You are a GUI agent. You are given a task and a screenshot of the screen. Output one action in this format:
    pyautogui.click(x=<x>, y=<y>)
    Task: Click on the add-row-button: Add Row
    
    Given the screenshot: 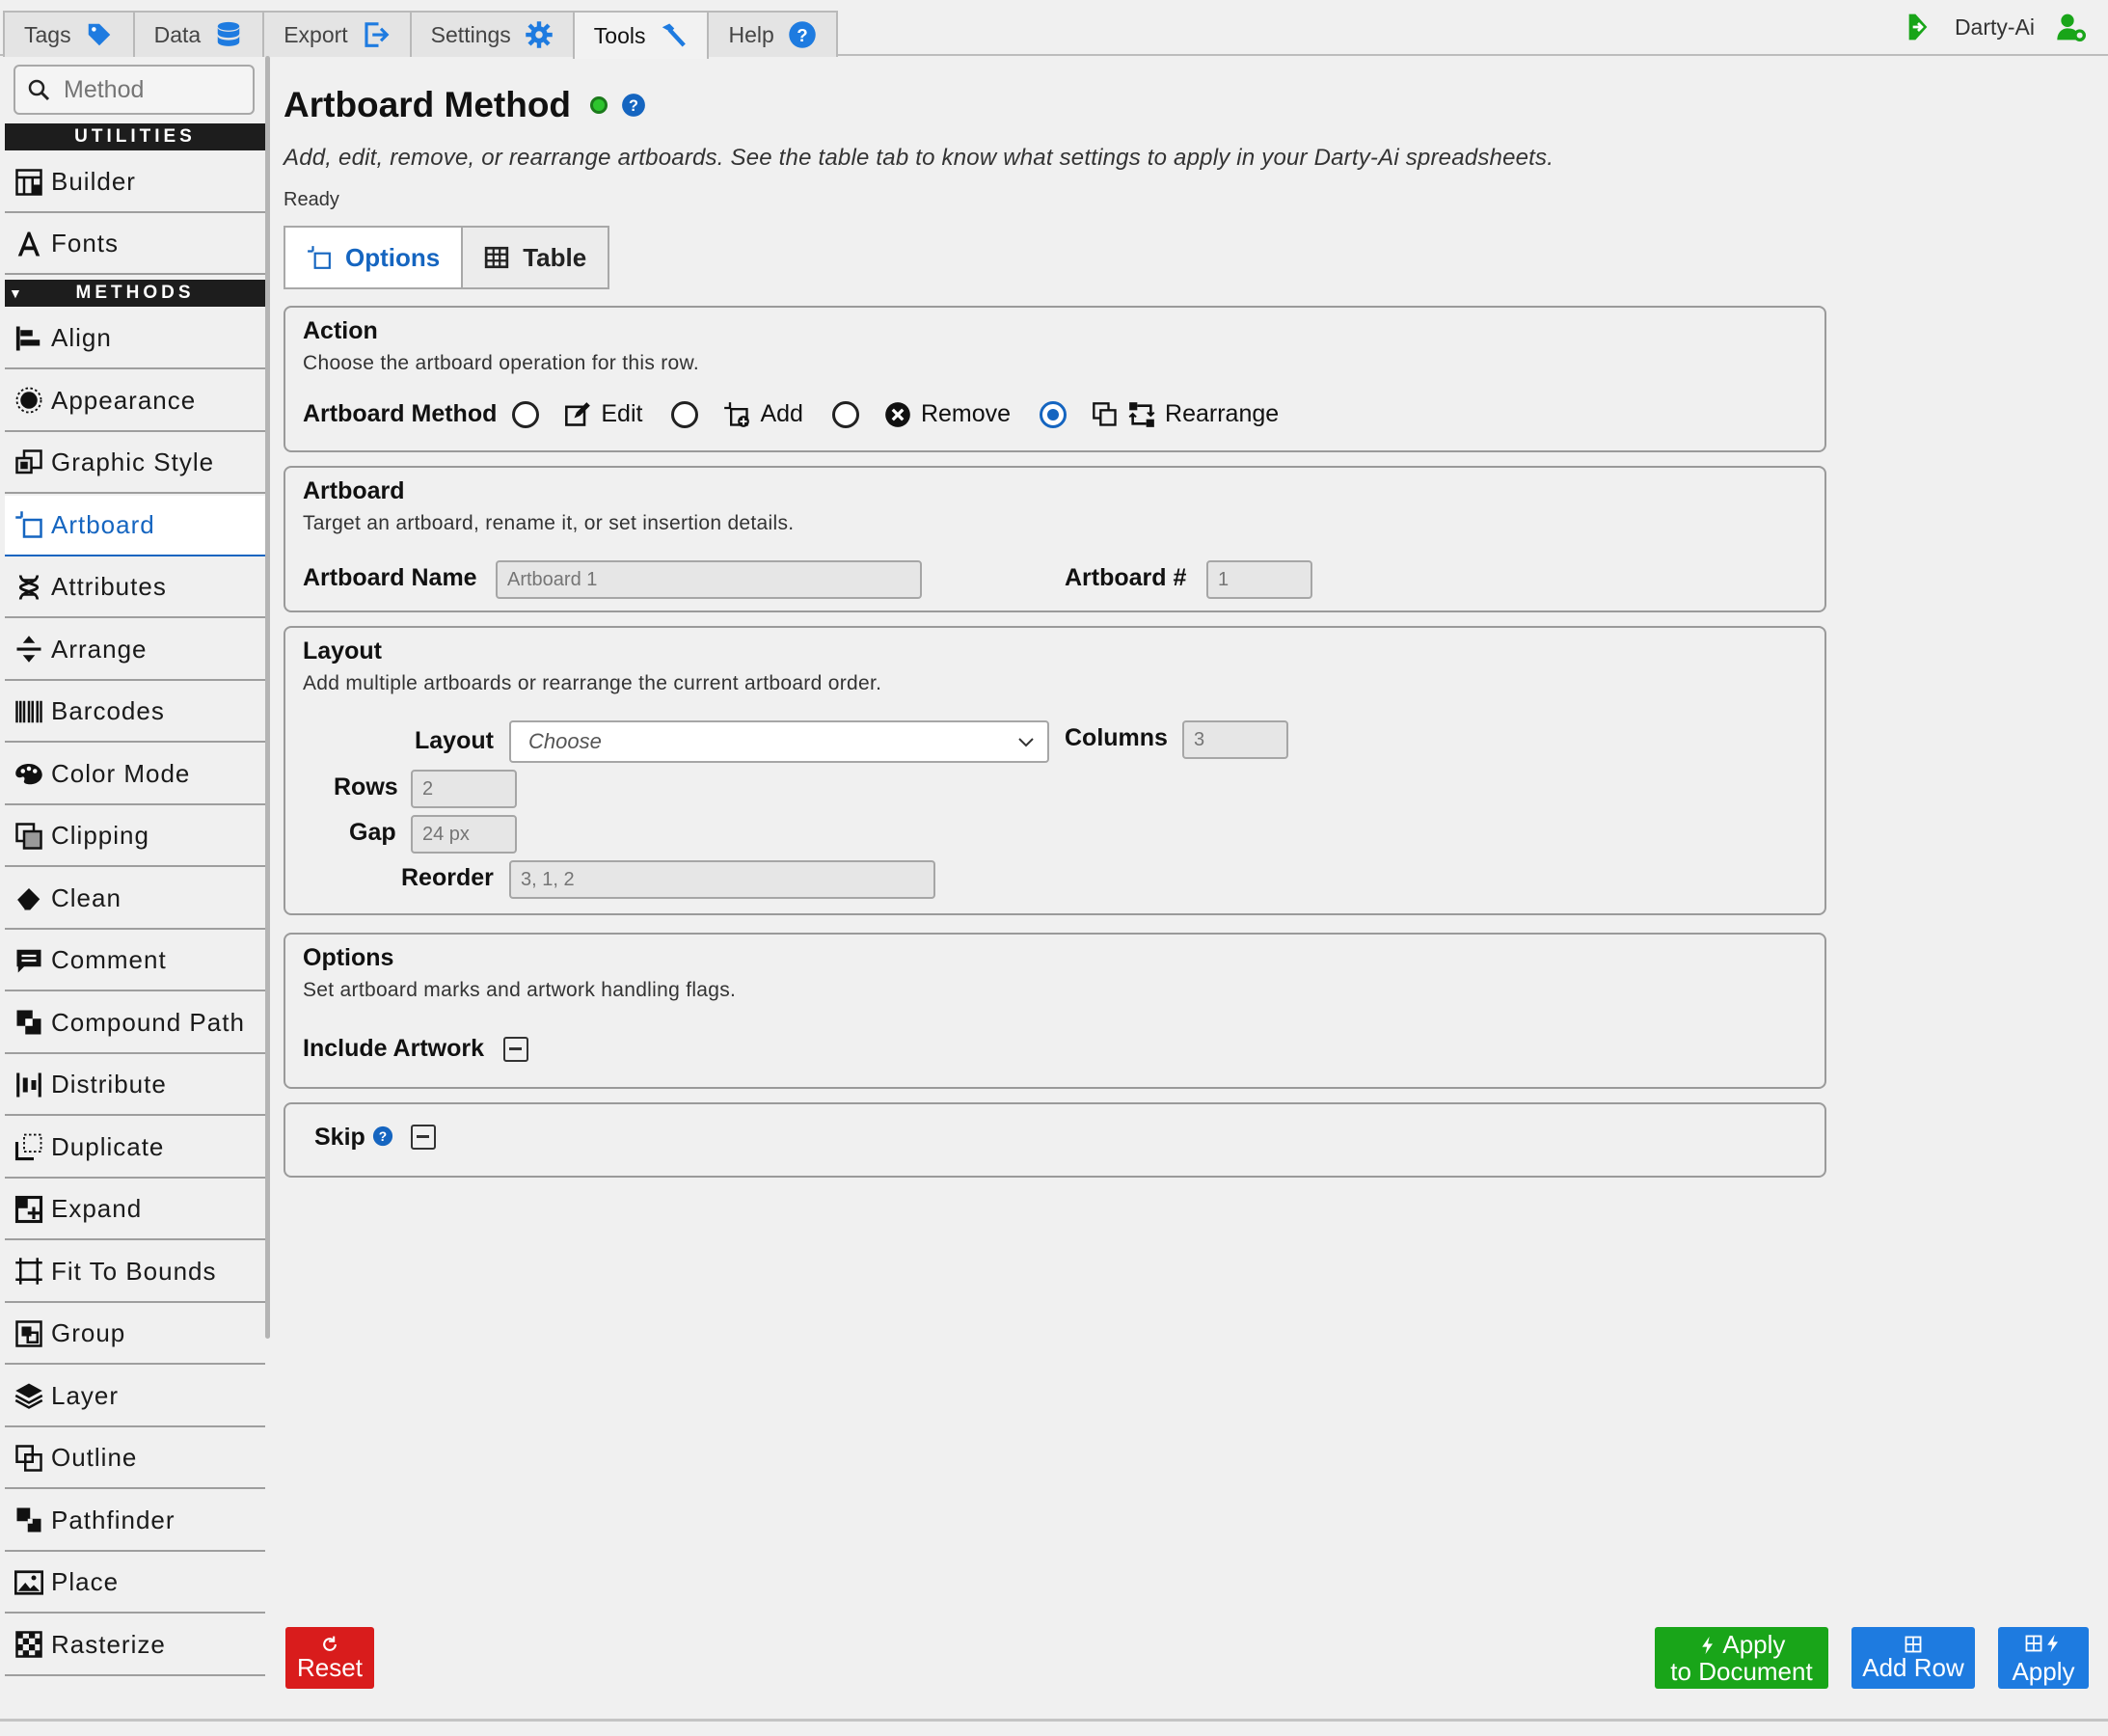 What is the action you would take?
    pyautogui.click(x=1913, y=1658)
    